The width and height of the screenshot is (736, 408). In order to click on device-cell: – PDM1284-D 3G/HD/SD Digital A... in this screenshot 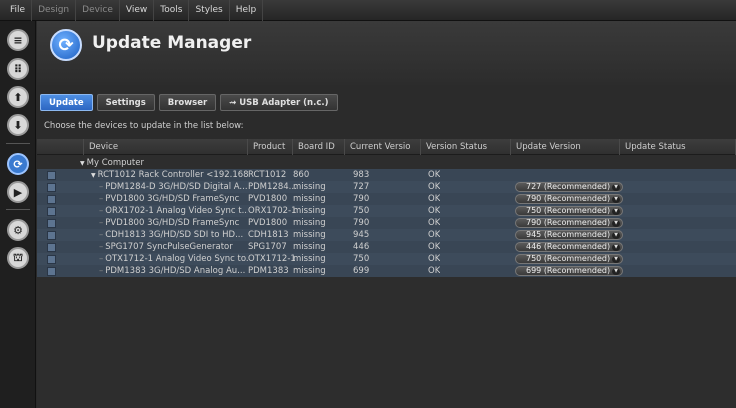, I will do `click(173, 187)`.